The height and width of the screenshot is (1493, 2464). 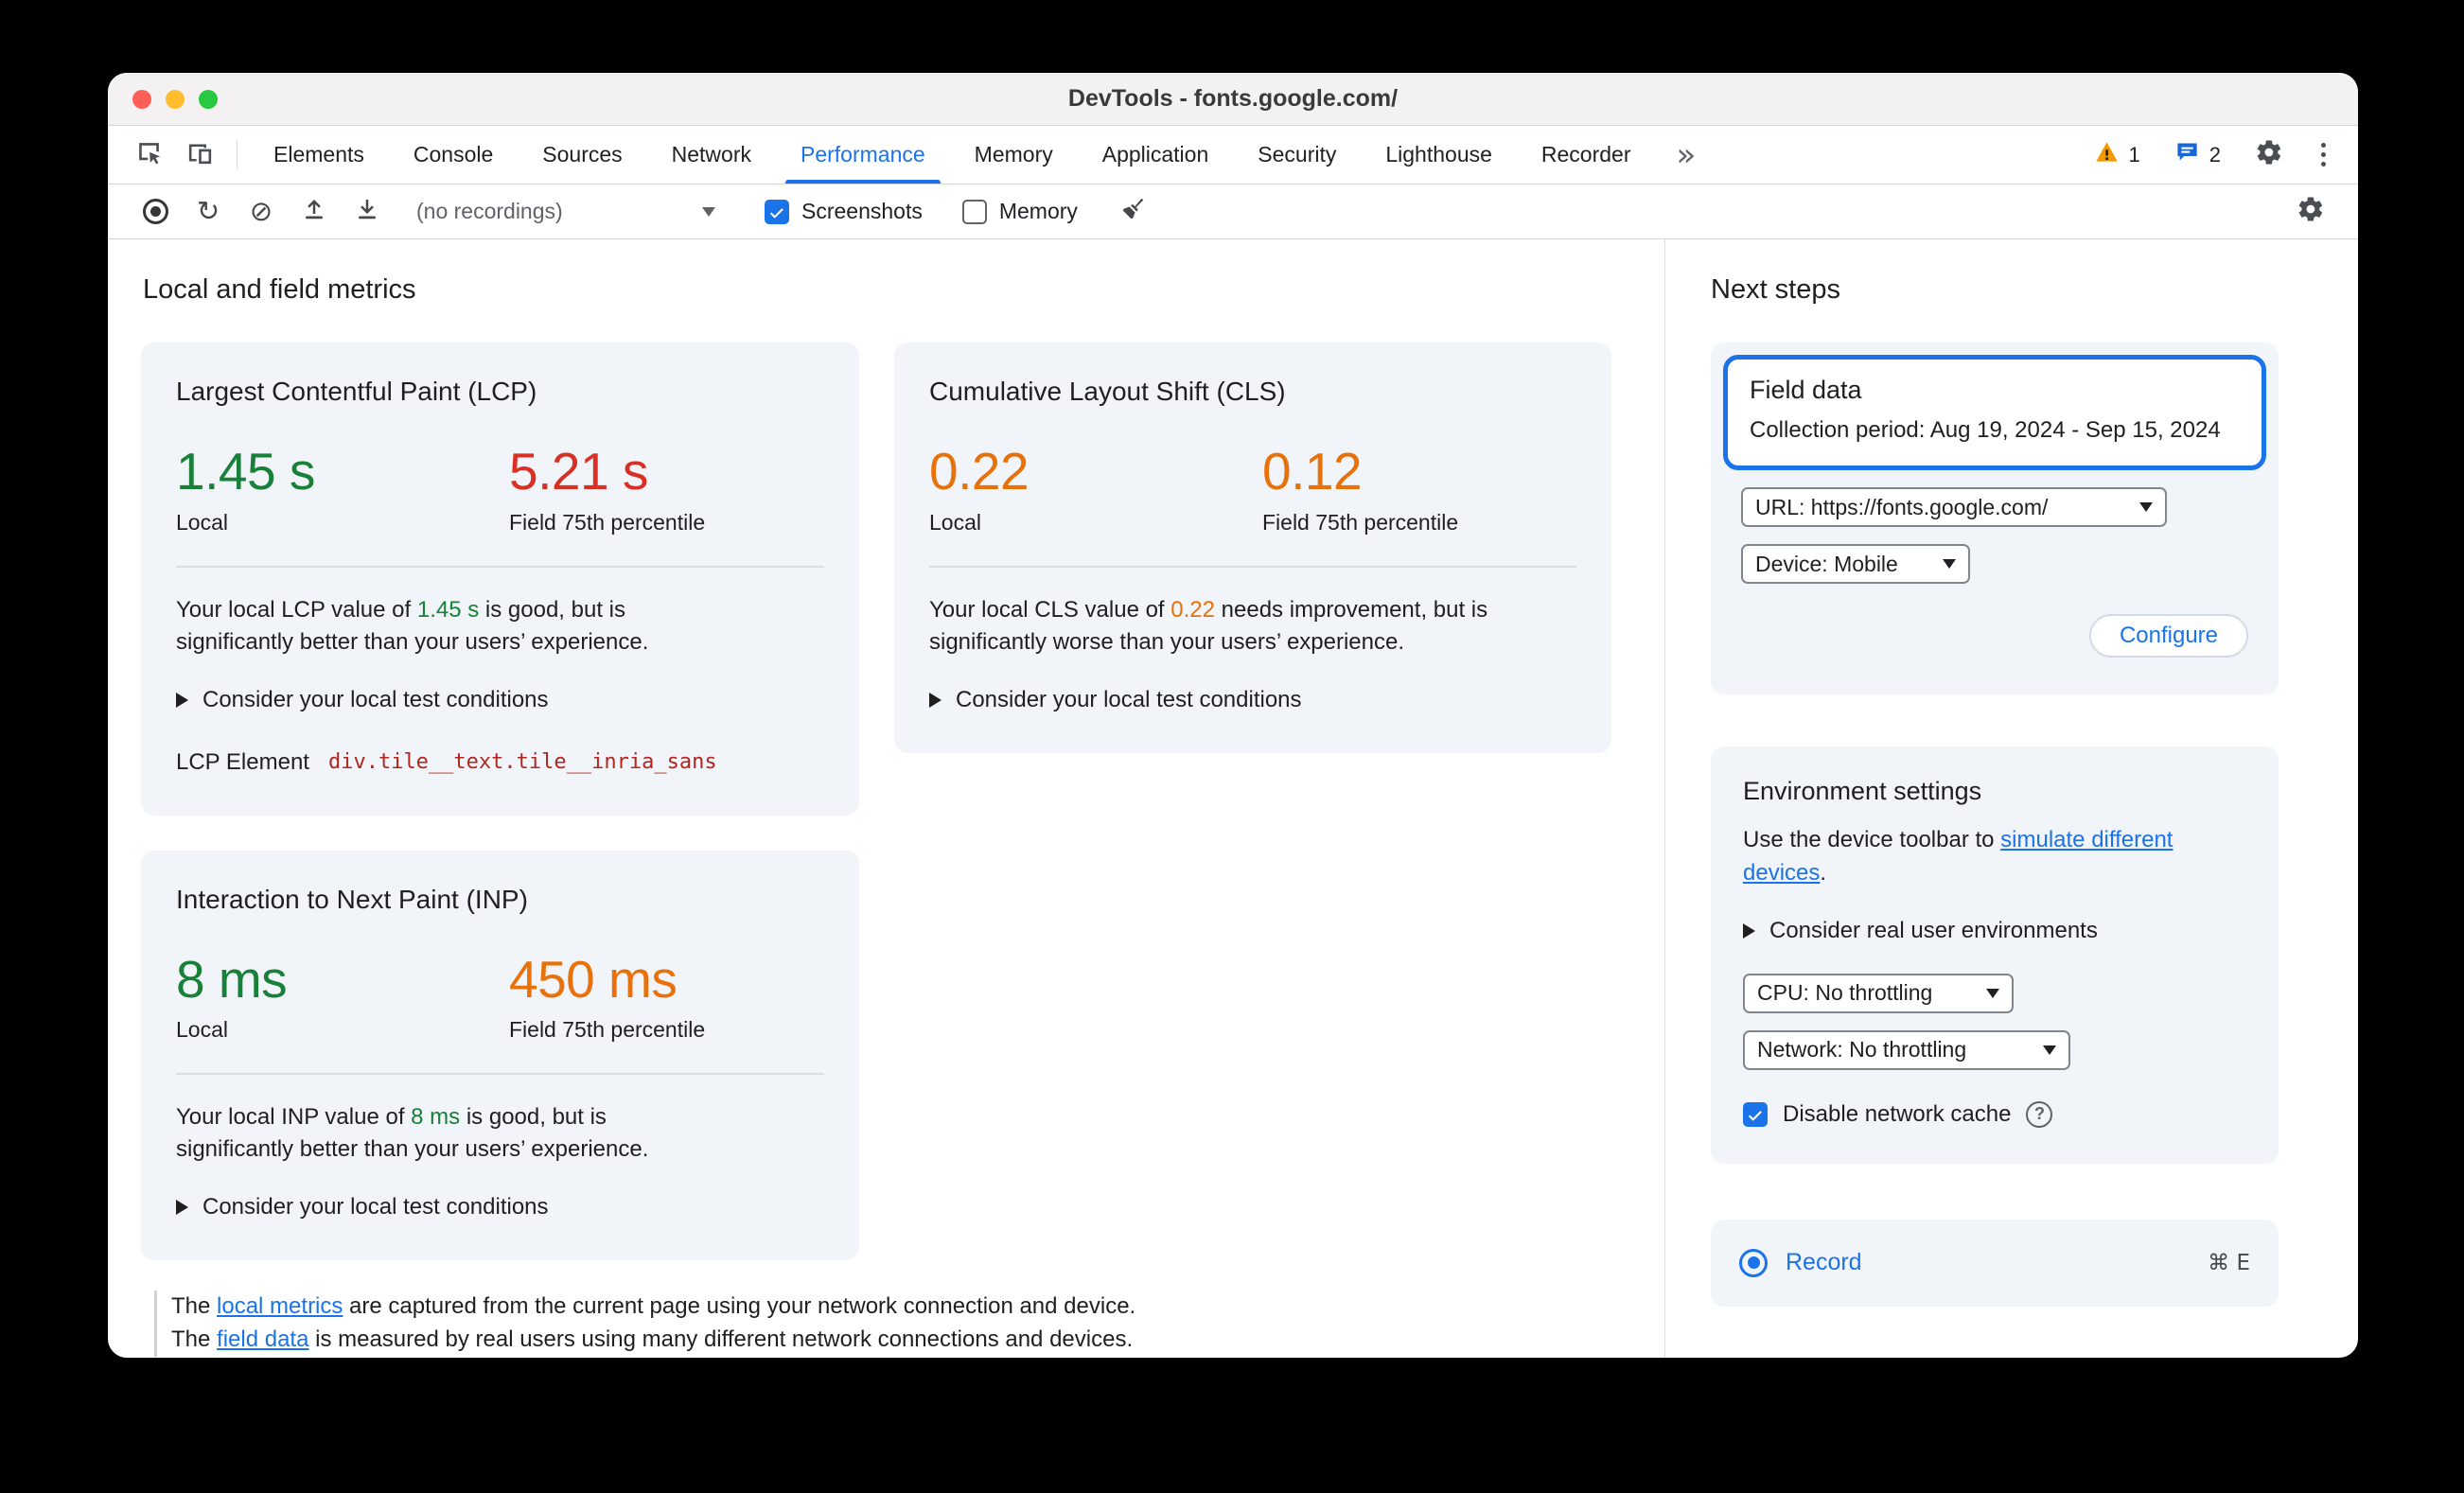 I want to click on record-icon, so click(x=155, y=211).